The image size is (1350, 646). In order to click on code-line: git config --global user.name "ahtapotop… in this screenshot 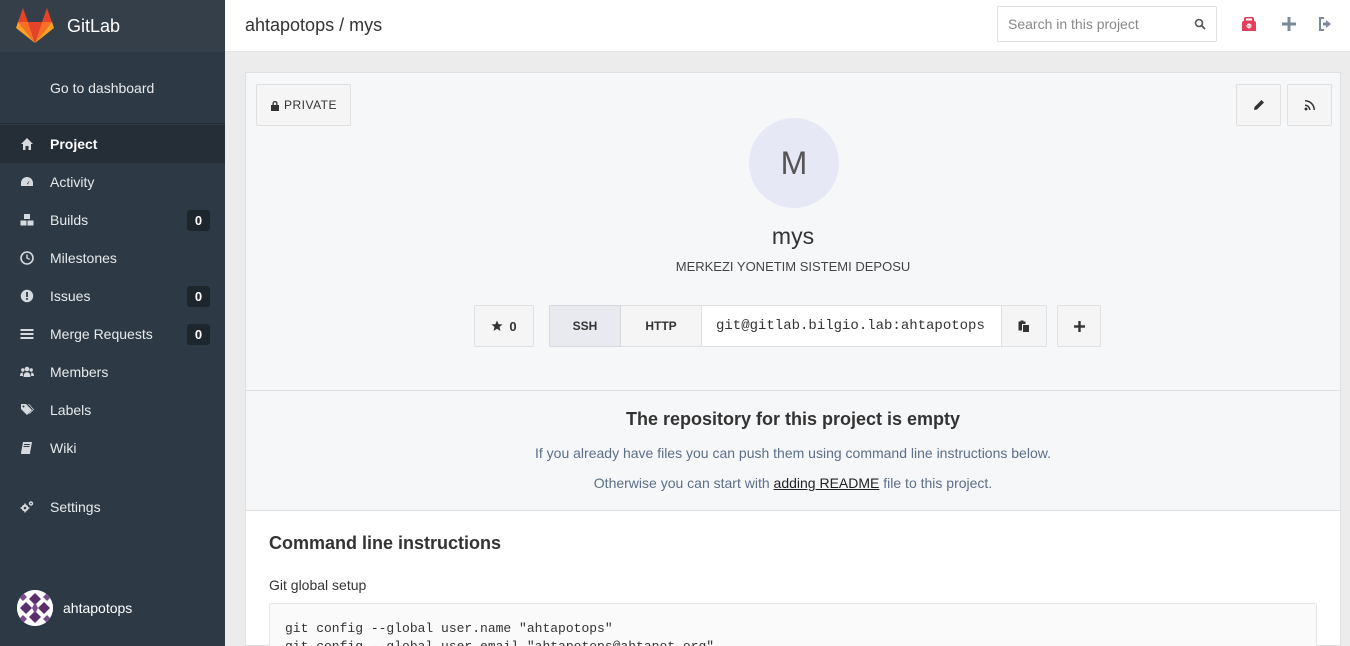, I will do `click(449, 628)`.